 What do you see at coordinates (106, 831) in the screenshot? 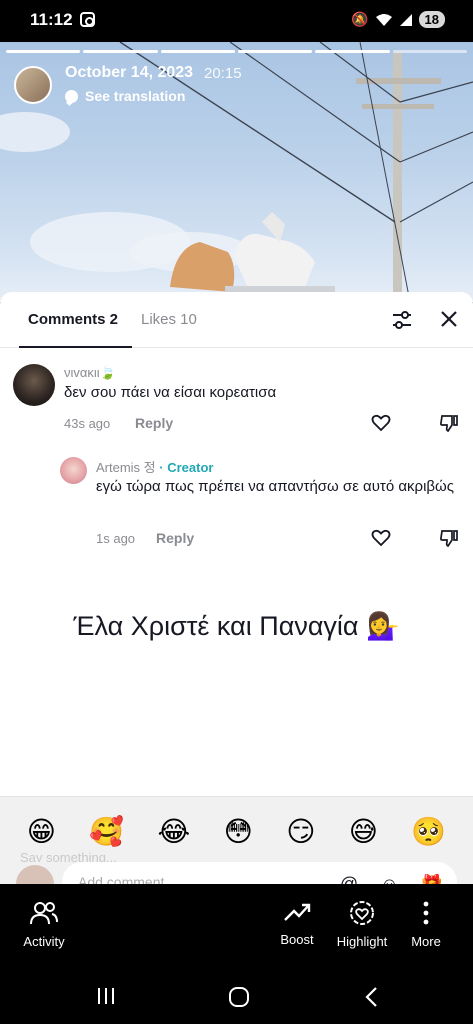
I see `emoji-hearts-button: 🥰` at bounding box center [106, 831].